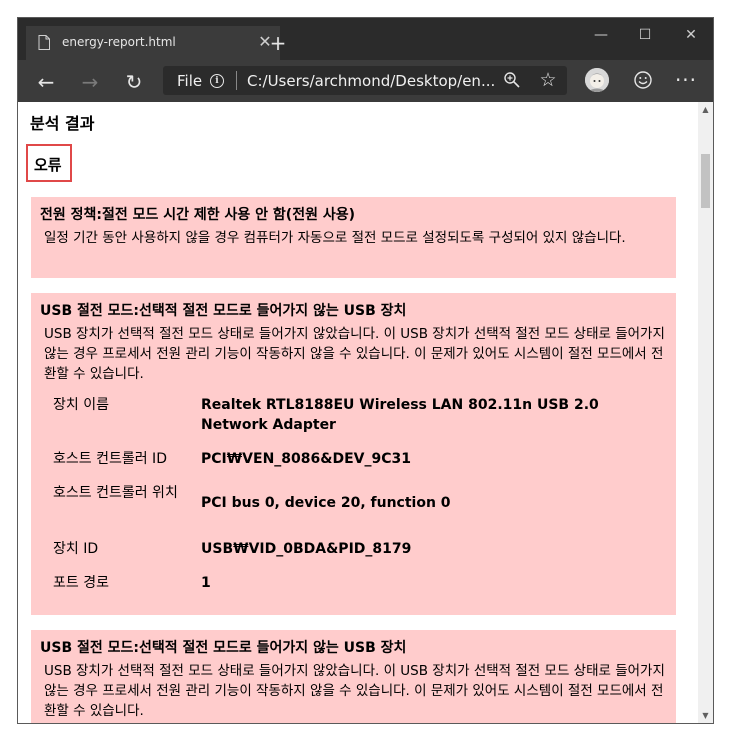 The image size is (731, 743). I want to click on favorite-star-icon: ☆, so click(548, 80).